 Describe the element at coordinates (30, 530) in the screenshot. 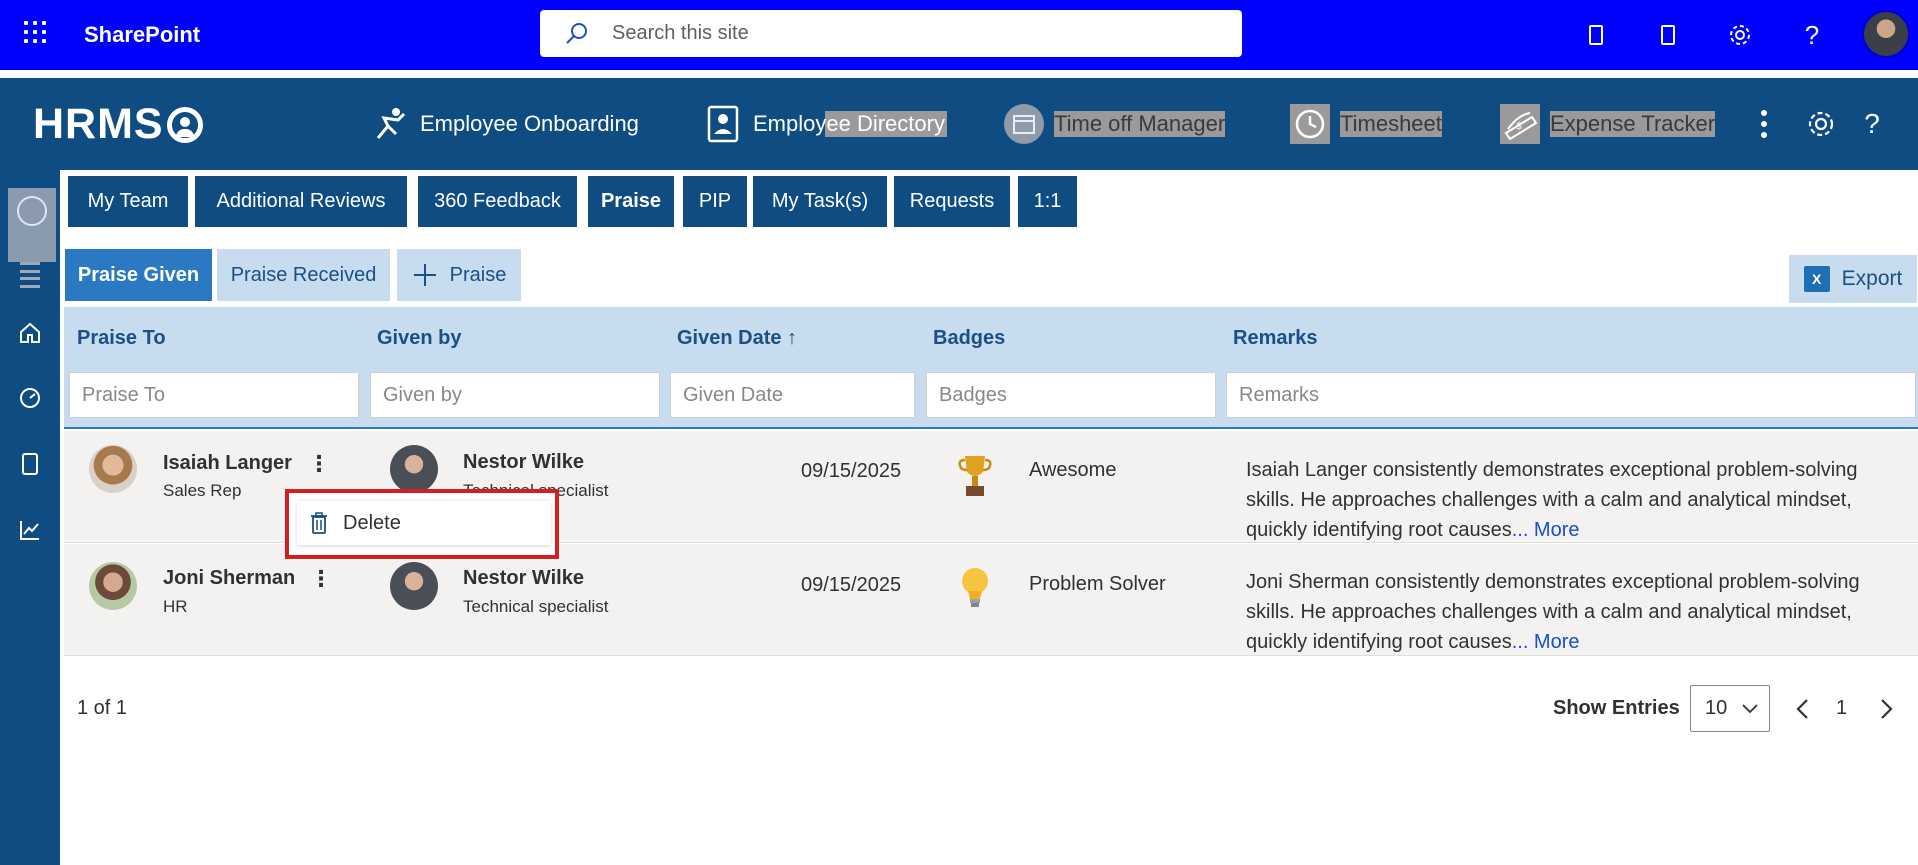

I see `analytics-chart-icon` at that location.